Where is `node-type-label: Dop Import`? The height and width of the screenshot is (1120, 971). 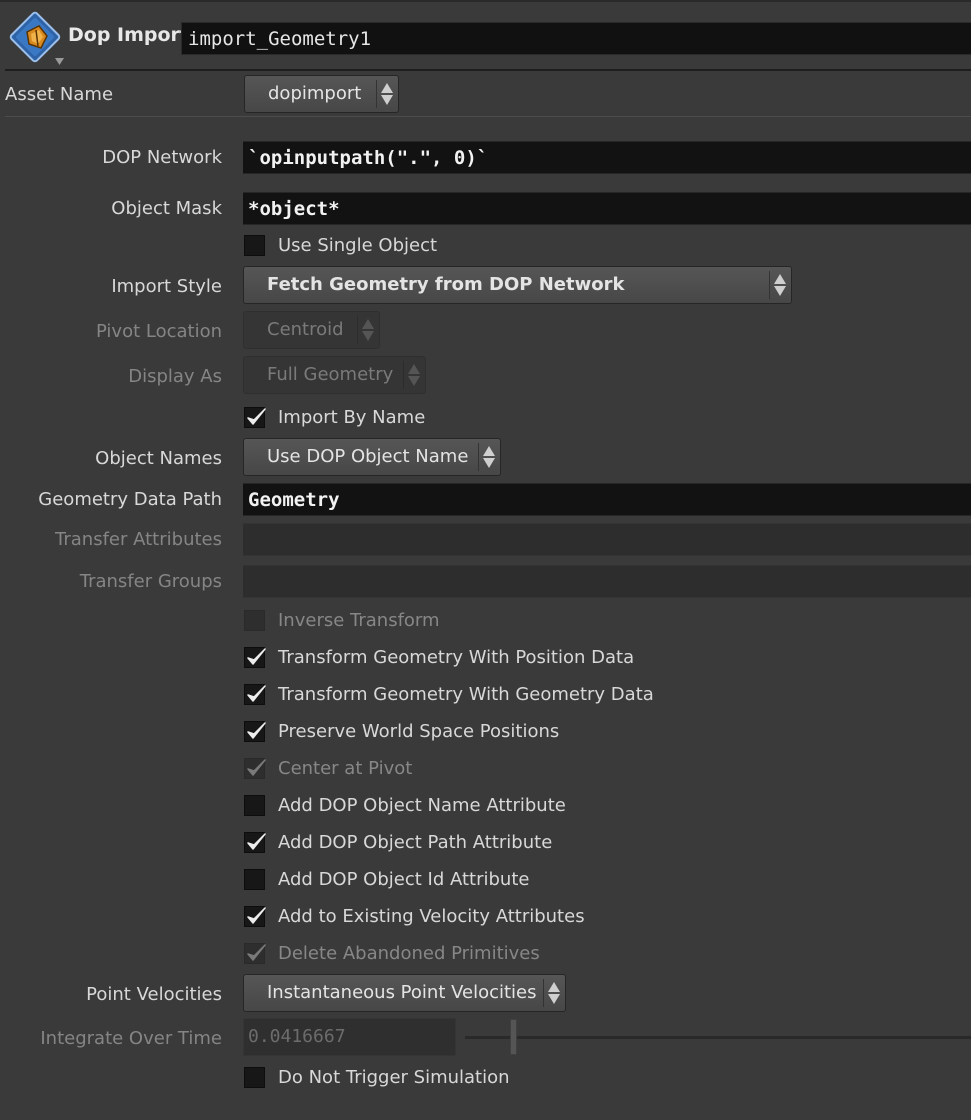 node-type-label: Dop Import is located at coordinates (129, 35).